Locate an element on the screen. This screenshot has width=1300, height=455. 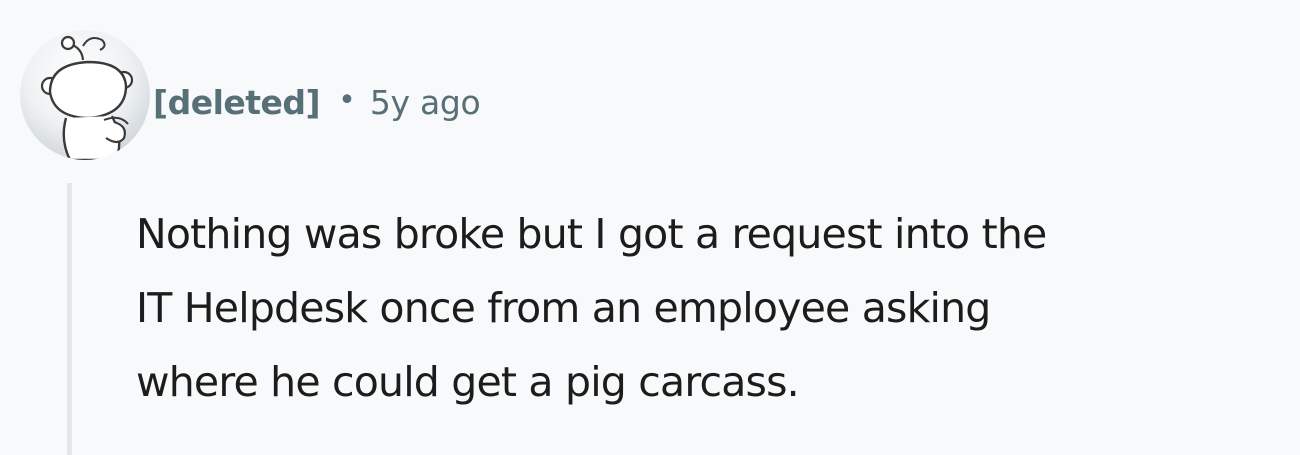
snoo-avatar-icon is located at coordinates (85, 95).